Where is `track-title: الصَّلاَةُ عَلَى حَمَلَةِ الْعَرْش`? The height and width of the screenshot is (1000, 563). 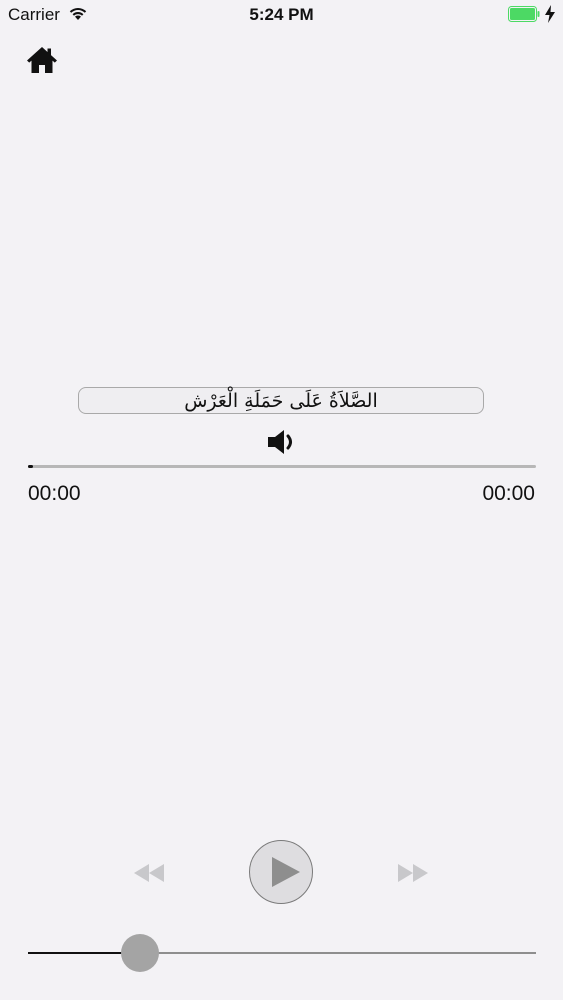
track-title: الصَّلاَةُ عَلَى حَمَلَةِ الْعَرْش is located at coordinates (281, 400).